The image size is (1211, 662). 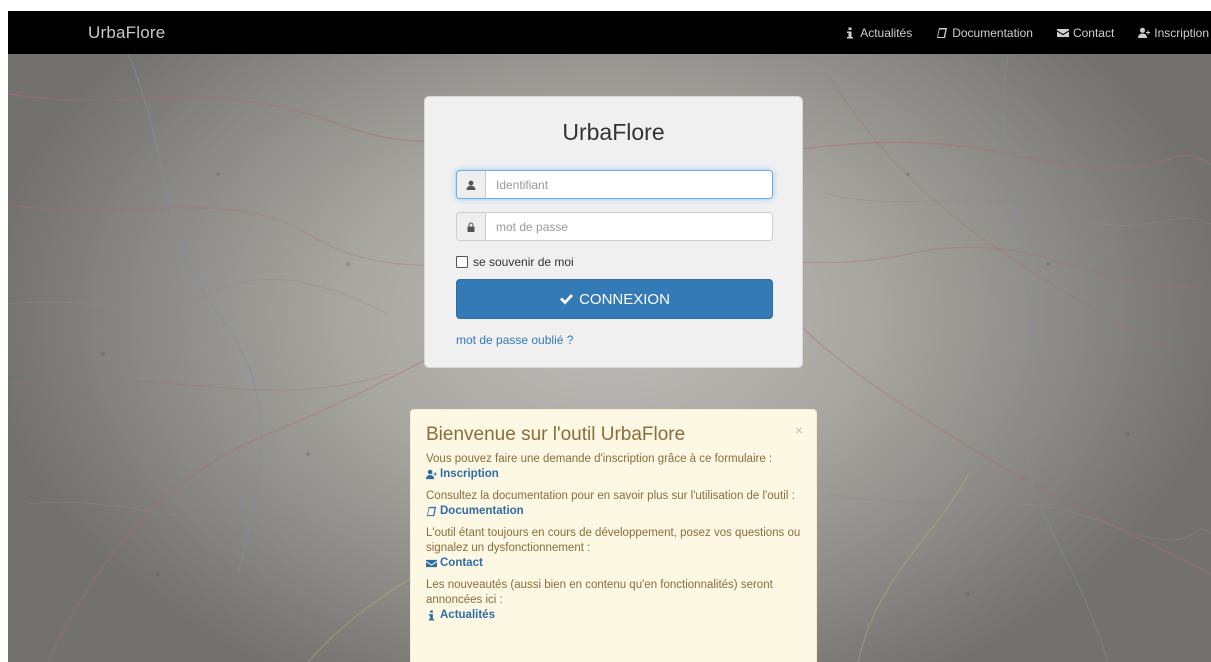 I want to click on remember-me: se souvenir de moi, so click(x=515, y=262).